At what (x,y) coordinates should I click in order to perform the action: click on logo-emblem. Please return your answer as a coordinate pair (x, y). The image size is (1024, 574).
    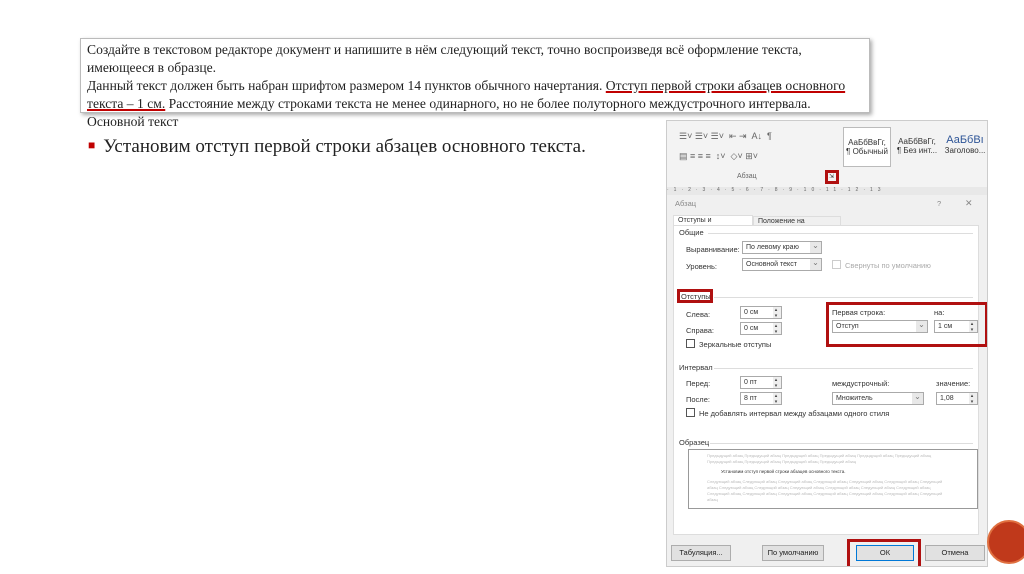
    Looking at the image, I should click on (1005, 542).